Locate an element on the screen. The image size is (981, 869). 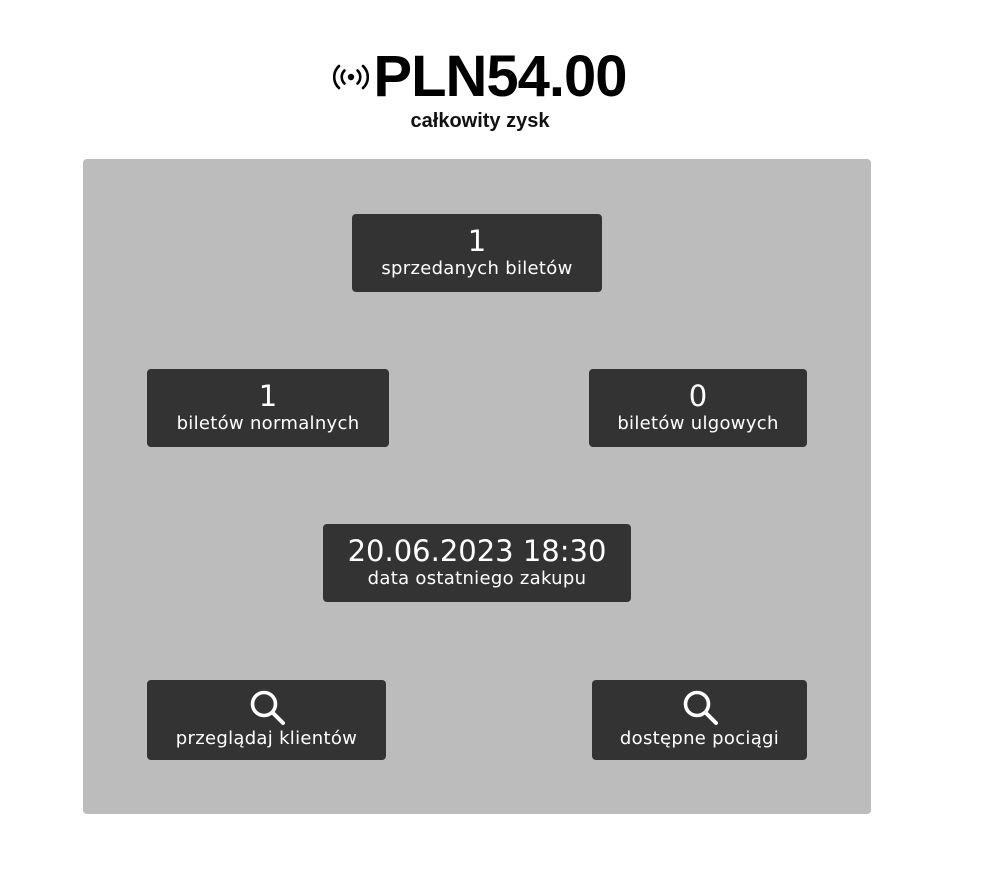
total-profit-row: PLN54.00 is located at coordinates (480, 77).